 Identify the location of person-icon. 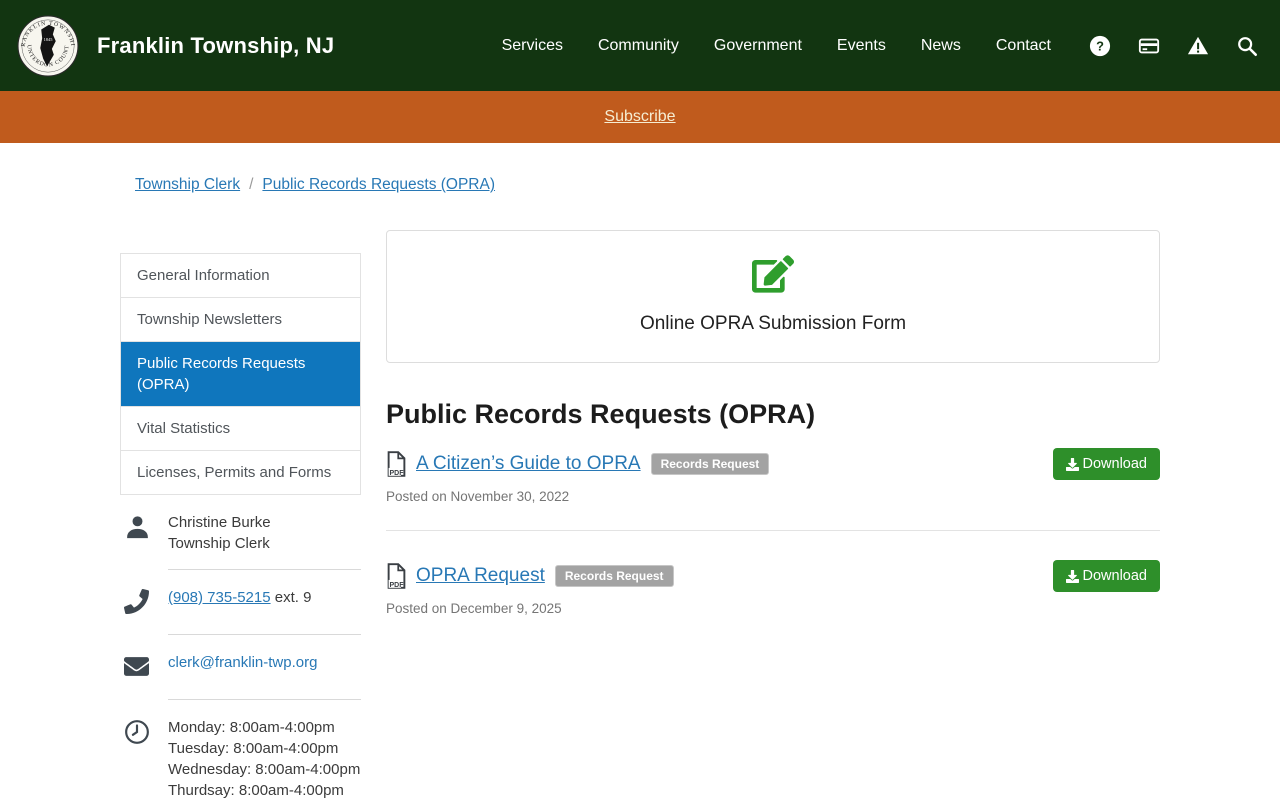
(137, 527).